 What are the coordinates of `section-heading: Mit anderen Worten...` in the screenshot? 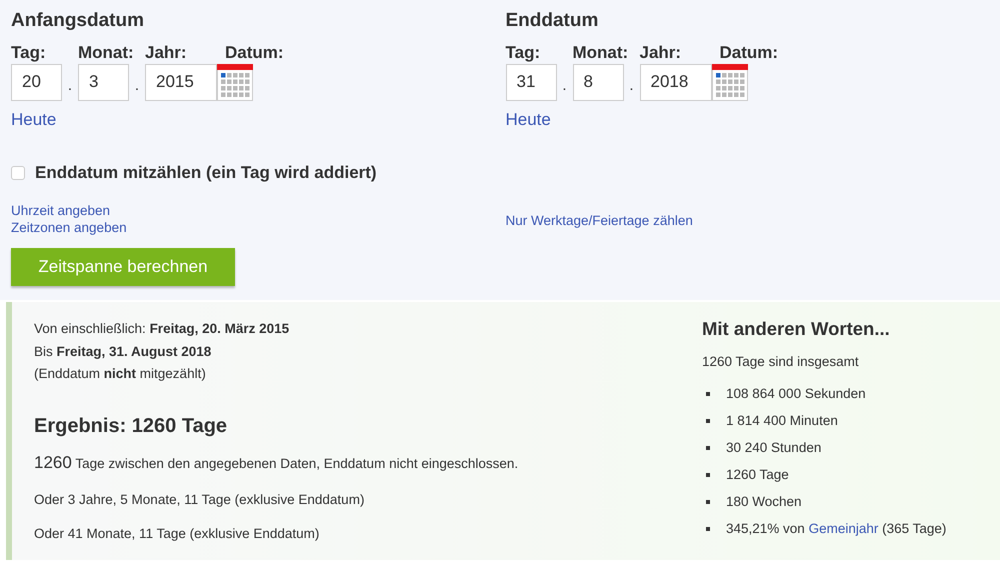 It's located at (796, 329).